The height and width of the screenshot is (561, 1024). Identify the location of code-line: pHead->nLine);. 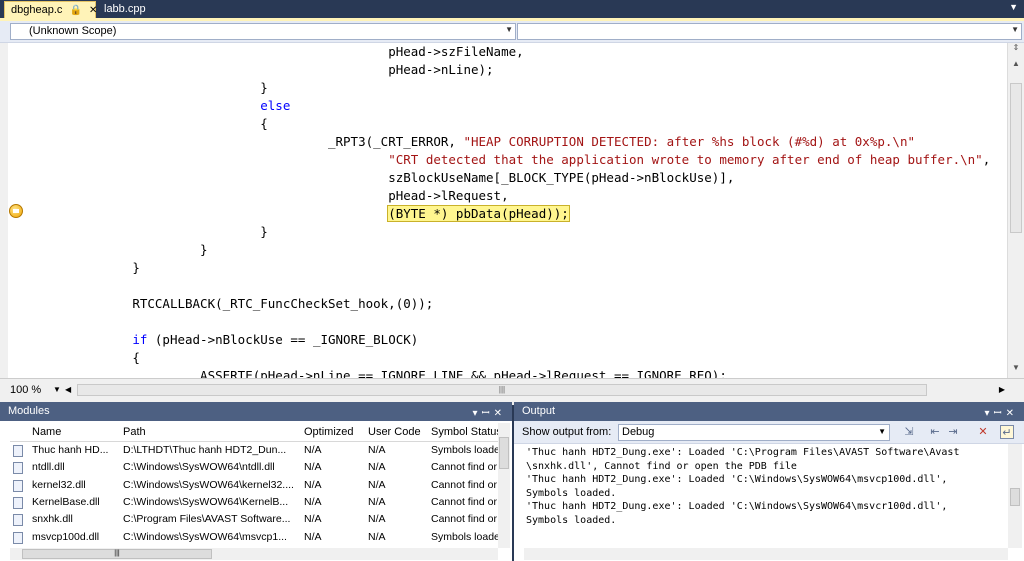
(522, 70).